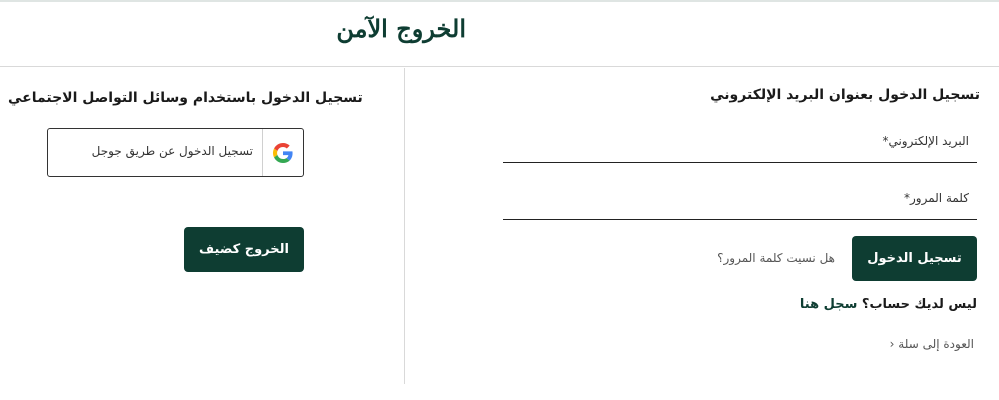 The image size is (999, 400). I want to click on email-field: البريد الإلكتروني*, so click(740, 144).